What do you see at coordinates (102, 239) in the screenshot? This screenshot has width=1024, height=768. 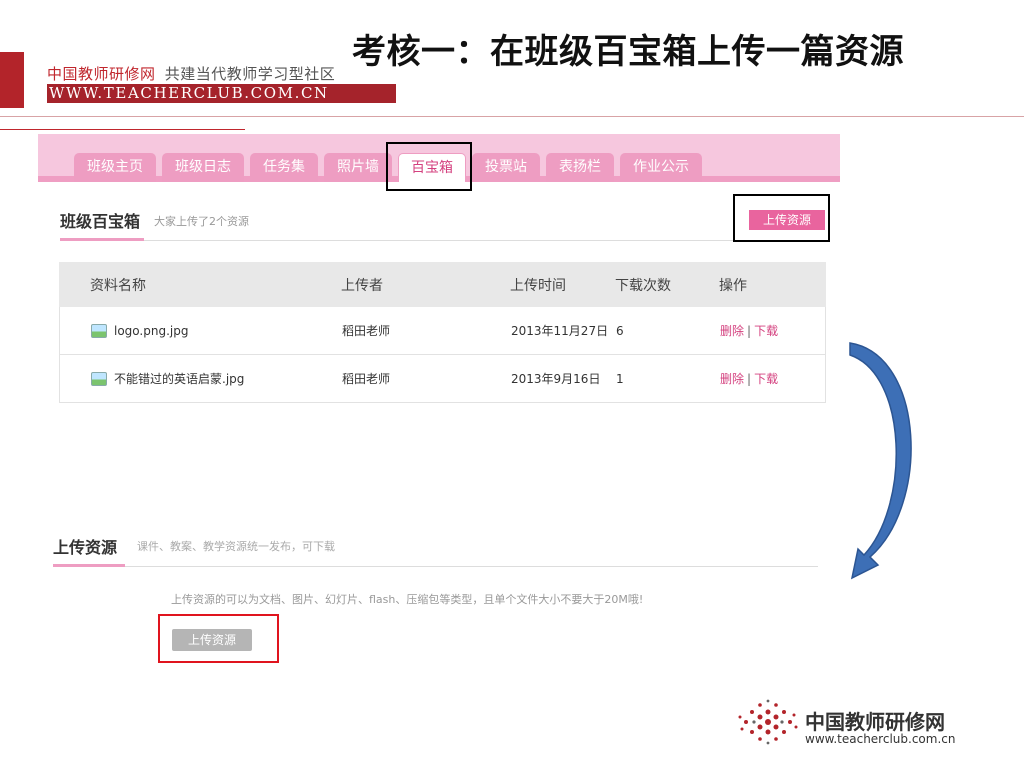 I see `section-accent` at bounding box center [102, 239].